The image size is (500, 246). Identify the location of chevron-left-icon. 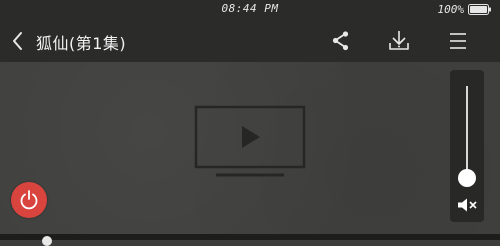
(17, 41).